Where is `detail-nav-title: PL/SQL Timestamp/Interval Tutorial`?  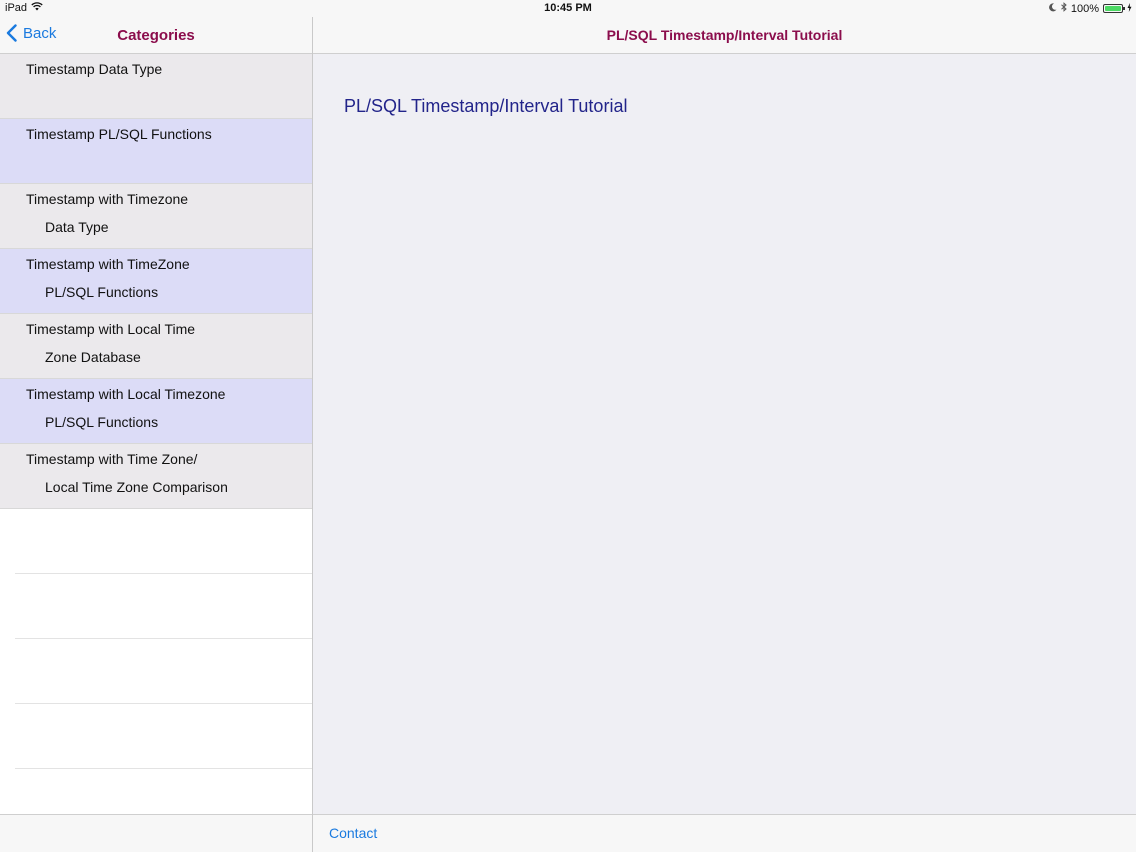
detail-nav-title: PL/SQL Timestamp/Interval Tutorial is located at coordinates (724, 35).